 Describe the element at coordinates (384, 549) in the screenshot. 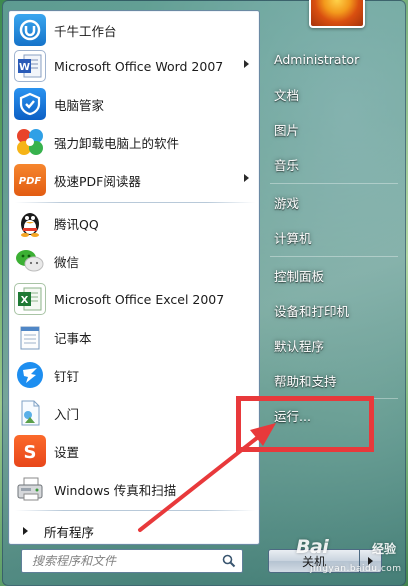

I see `watermark-sub: 经验` at that location.